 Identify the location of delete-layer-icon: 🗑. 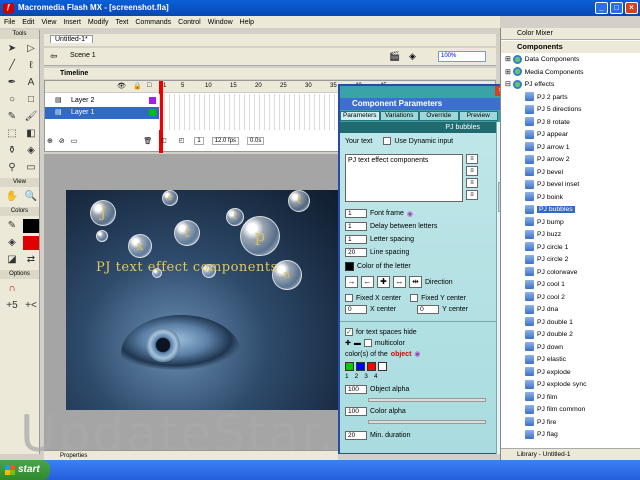
(147, 141).